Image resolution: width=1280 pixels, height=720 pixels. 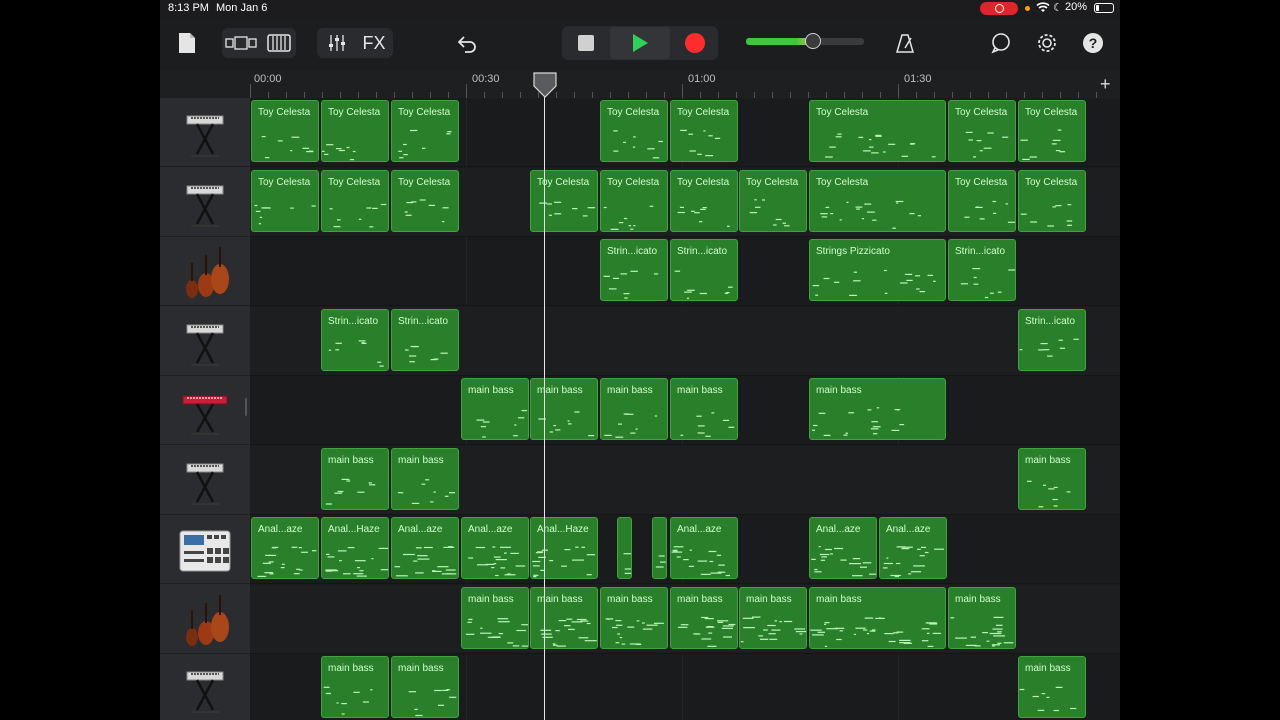 What do you see at coordinates (467, 43) in the screenshot?
I see `undo-icon` at bounding box center [467, 43].